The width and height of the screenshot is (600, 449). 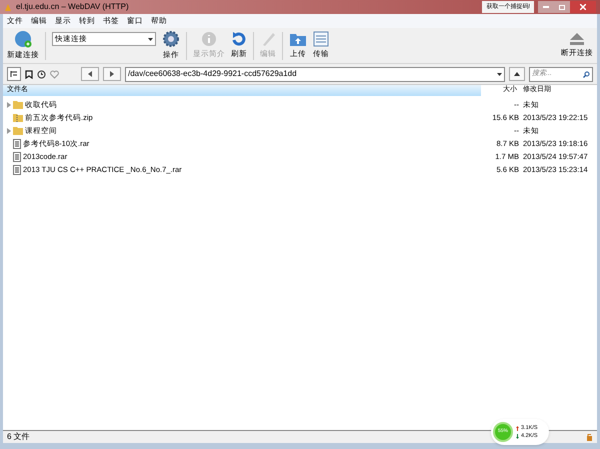 What do you see at coordinates (577, 39) in the screenshot?
I see `eject-icon` at bounding box center [577, 39].